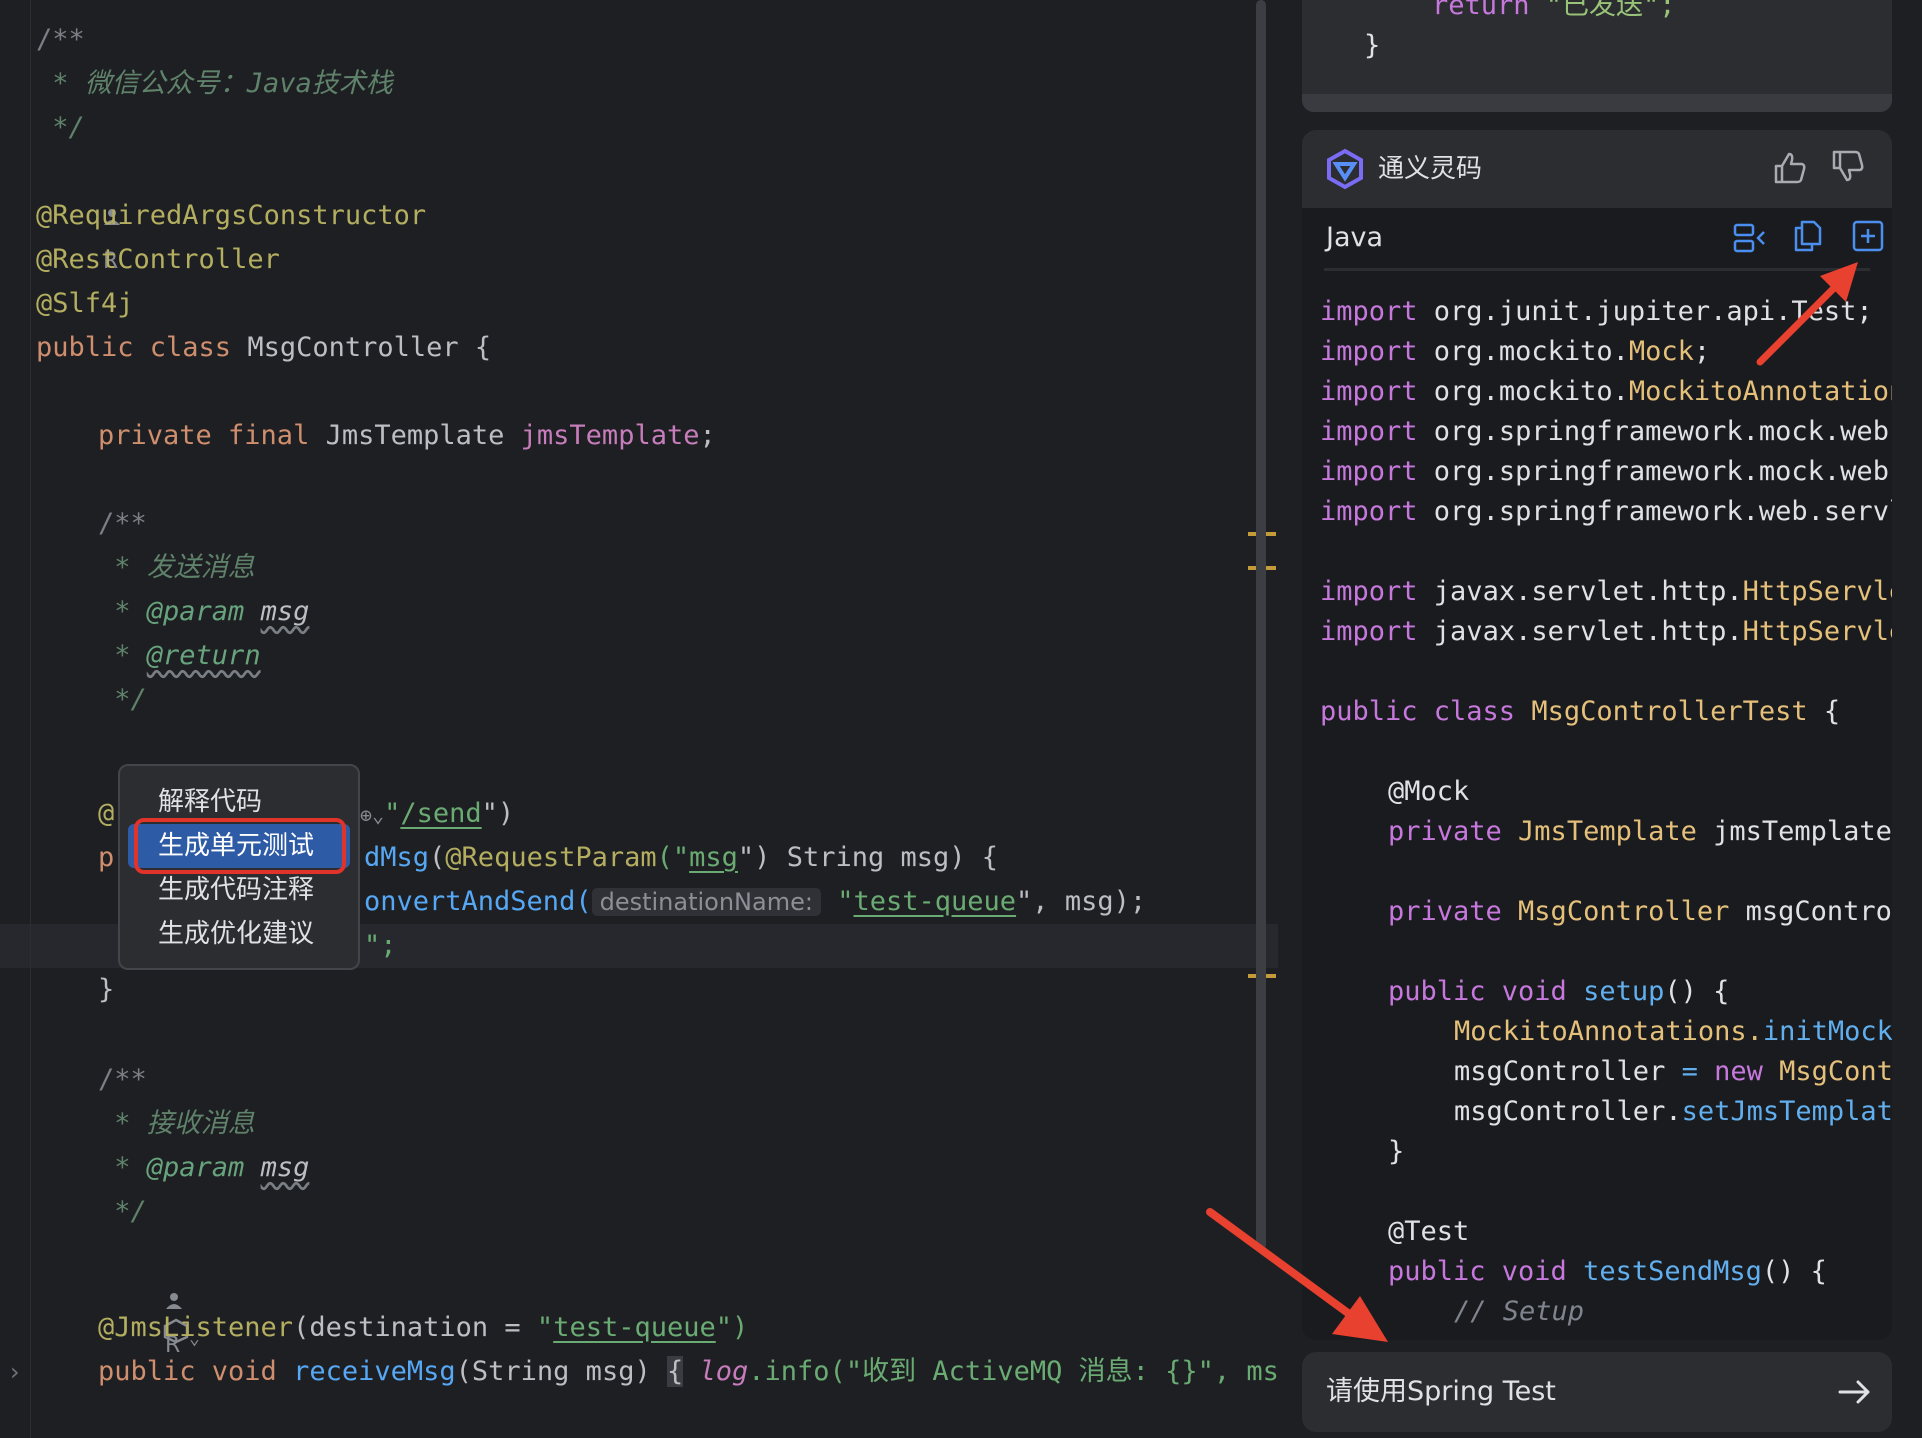  What do you see at coordinates (1640, 831) in the screenshot?
I see `code-line: private JmsTemplate jmsTemplate;` at bounding box center [1640, 831].